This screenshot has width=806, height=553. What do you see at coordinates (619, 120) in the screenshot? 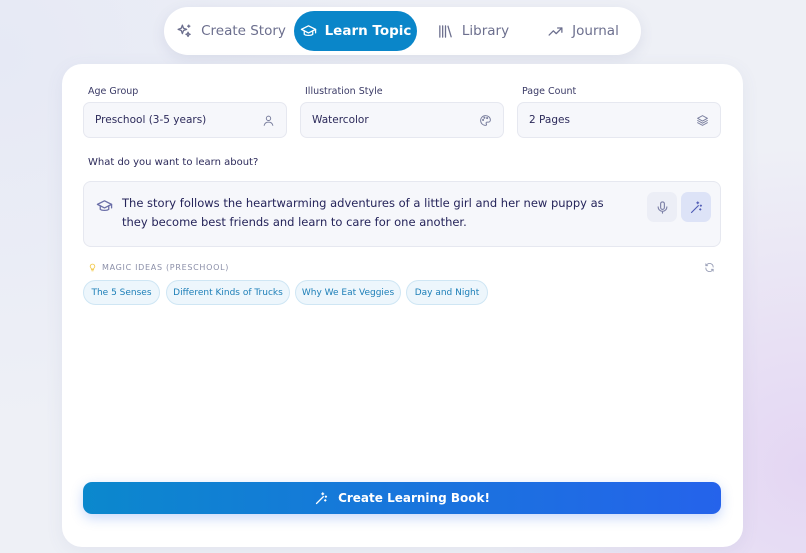
I see `page-count-select: 2 Pages` at bounding box center [619, 120].